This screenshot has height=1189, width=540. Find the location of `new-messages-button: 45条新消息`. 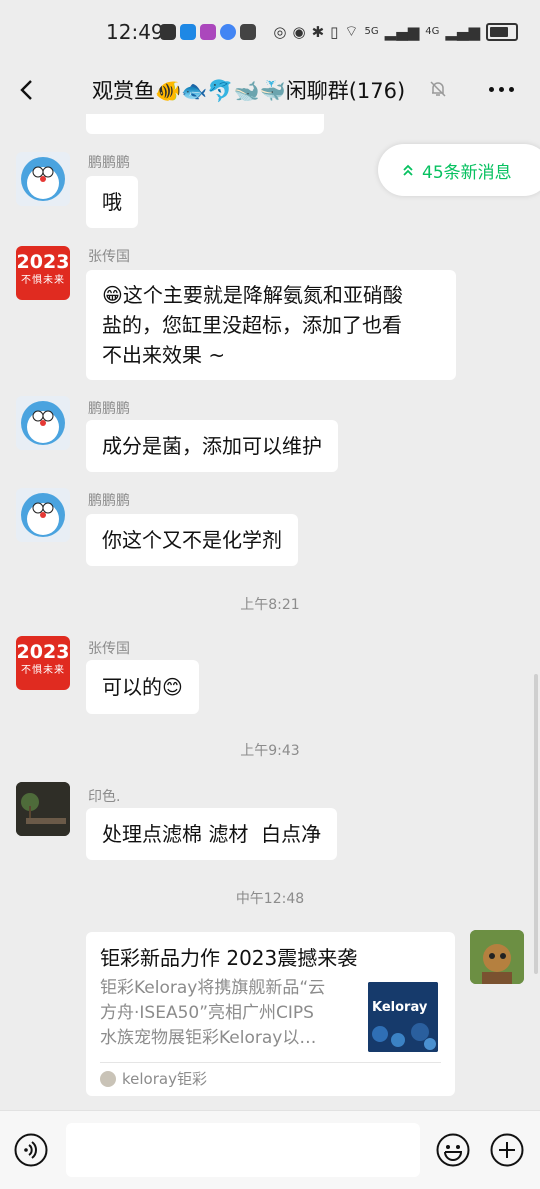

new-messages-button: 45条新消息 is located at coordinates (459, 170).